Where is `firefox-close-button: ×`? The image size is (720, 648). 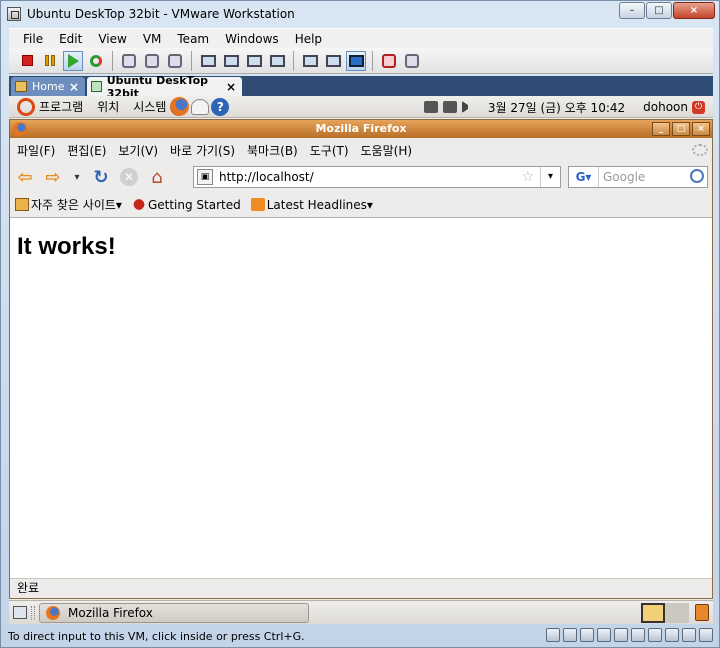
firefox-close-button: × is located at coordinates (701, 129).